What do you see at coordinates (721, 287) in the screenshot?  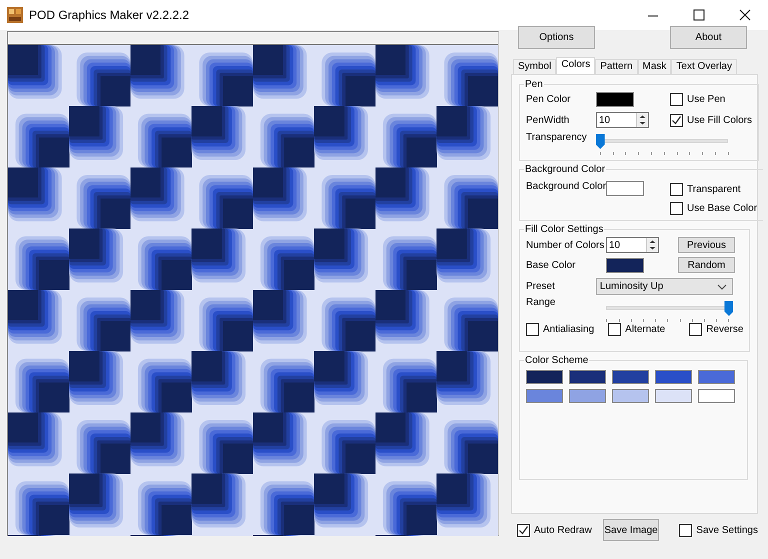 I see `caret-icon` at bounding box center [721, 287].